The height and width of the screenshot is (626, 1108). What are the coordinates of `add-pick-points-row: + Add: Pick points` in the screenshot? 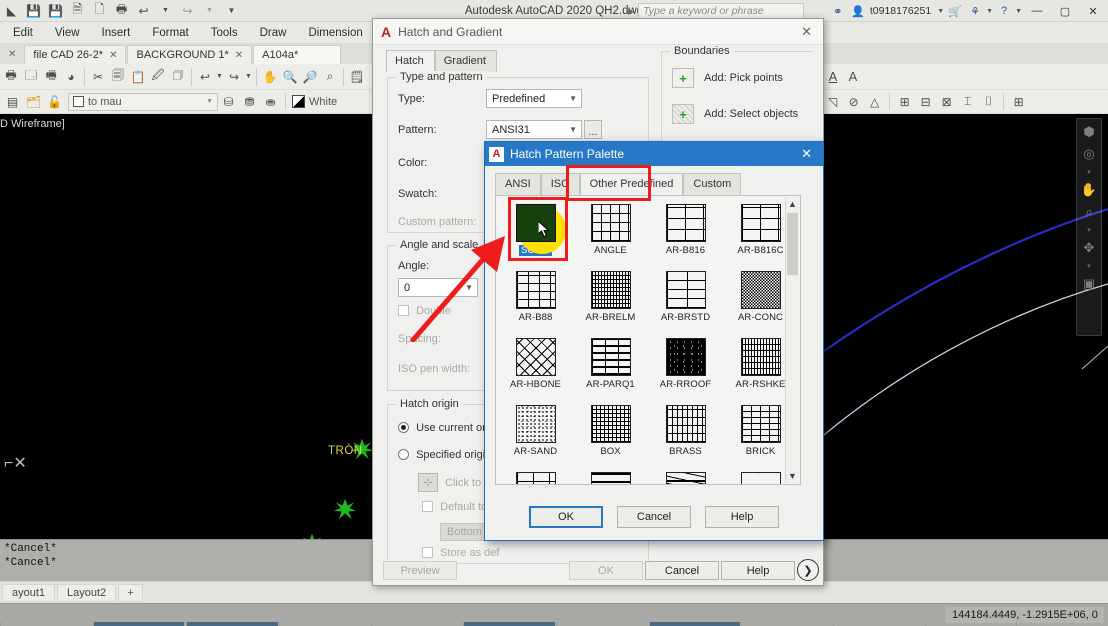 It's located at (727, 78).